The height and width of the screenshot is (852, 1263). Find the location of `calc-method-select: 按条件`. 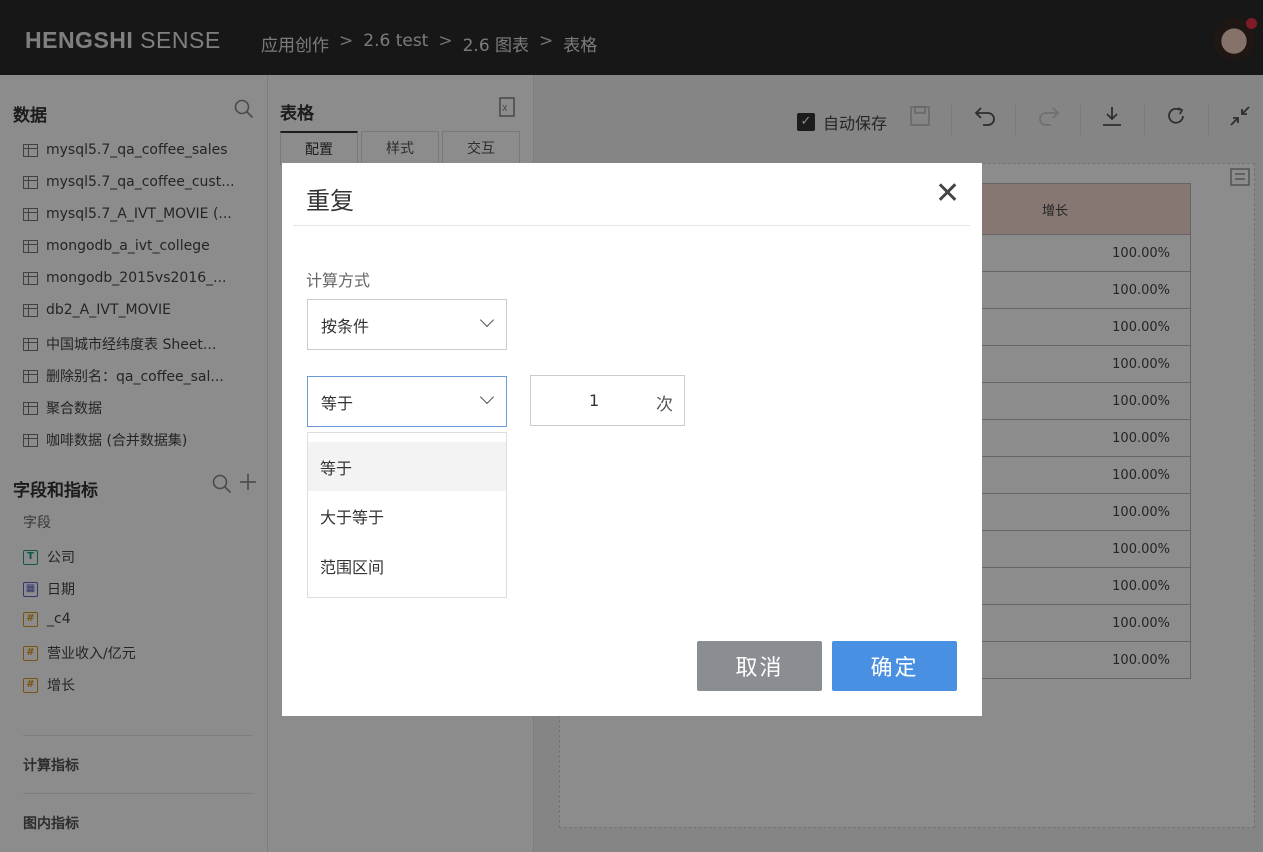

calc-method-select: 按条件 is located at coordinates (407, 324).